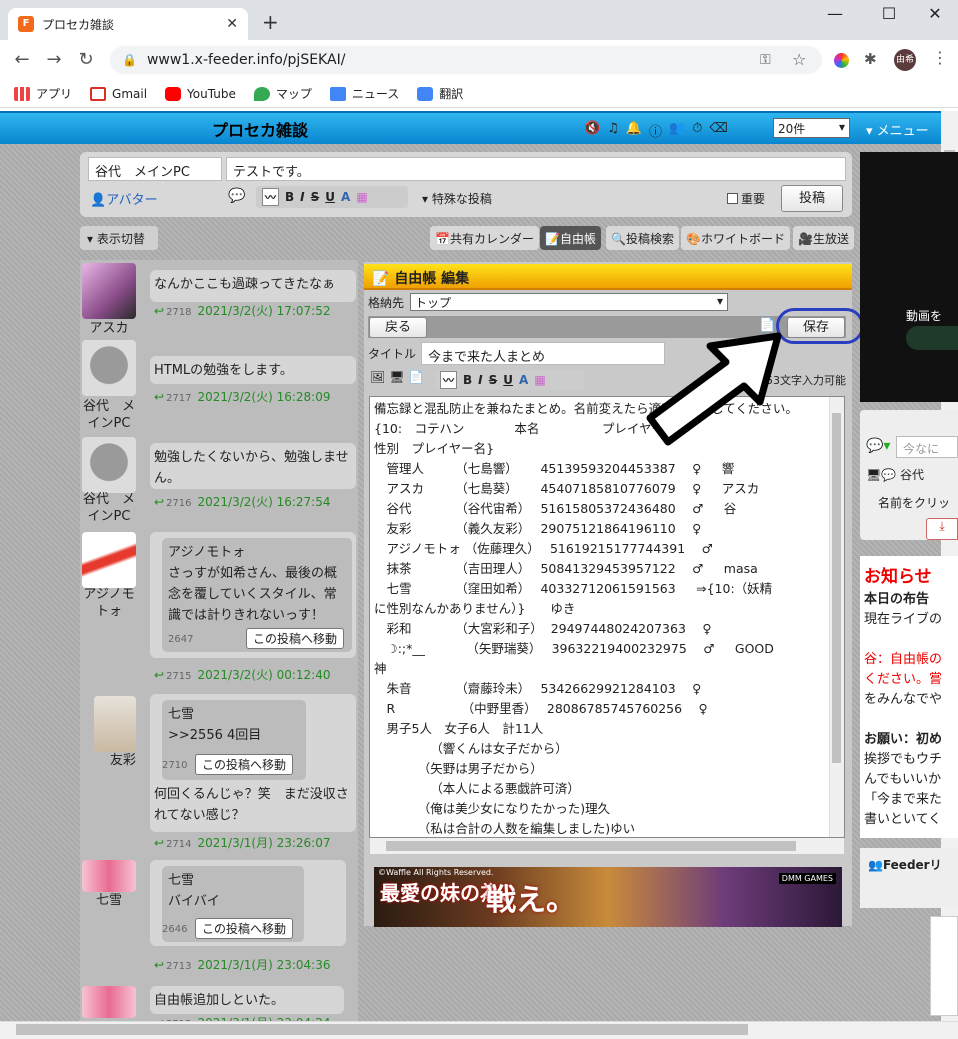 This screenshot has width=958, height=1039. I want to click on profile-avatar: 由希, so click(905, 60).